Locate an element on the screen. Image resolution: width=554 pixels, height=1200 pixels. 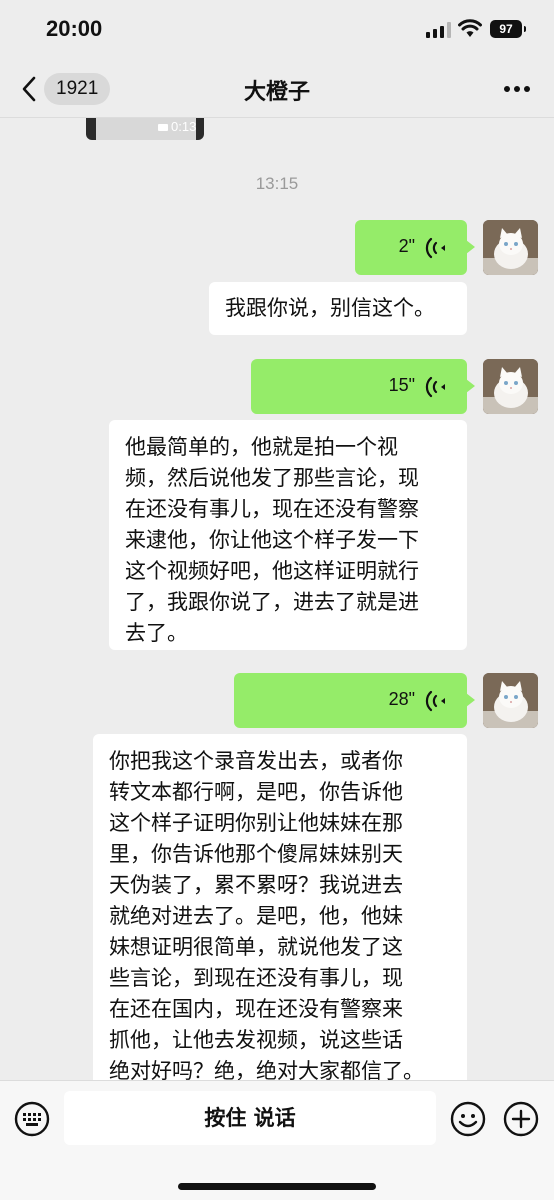
transcript-line: 妹想证明很简单，就说他发了这 is located at coordinates (256, 947).